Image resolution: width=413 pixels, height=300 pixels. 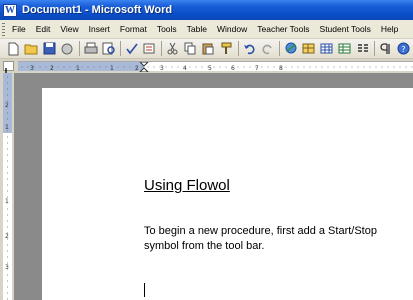 I want to click on menu-teacher-tools: Teacher Tools, so click(x=283, y=29).